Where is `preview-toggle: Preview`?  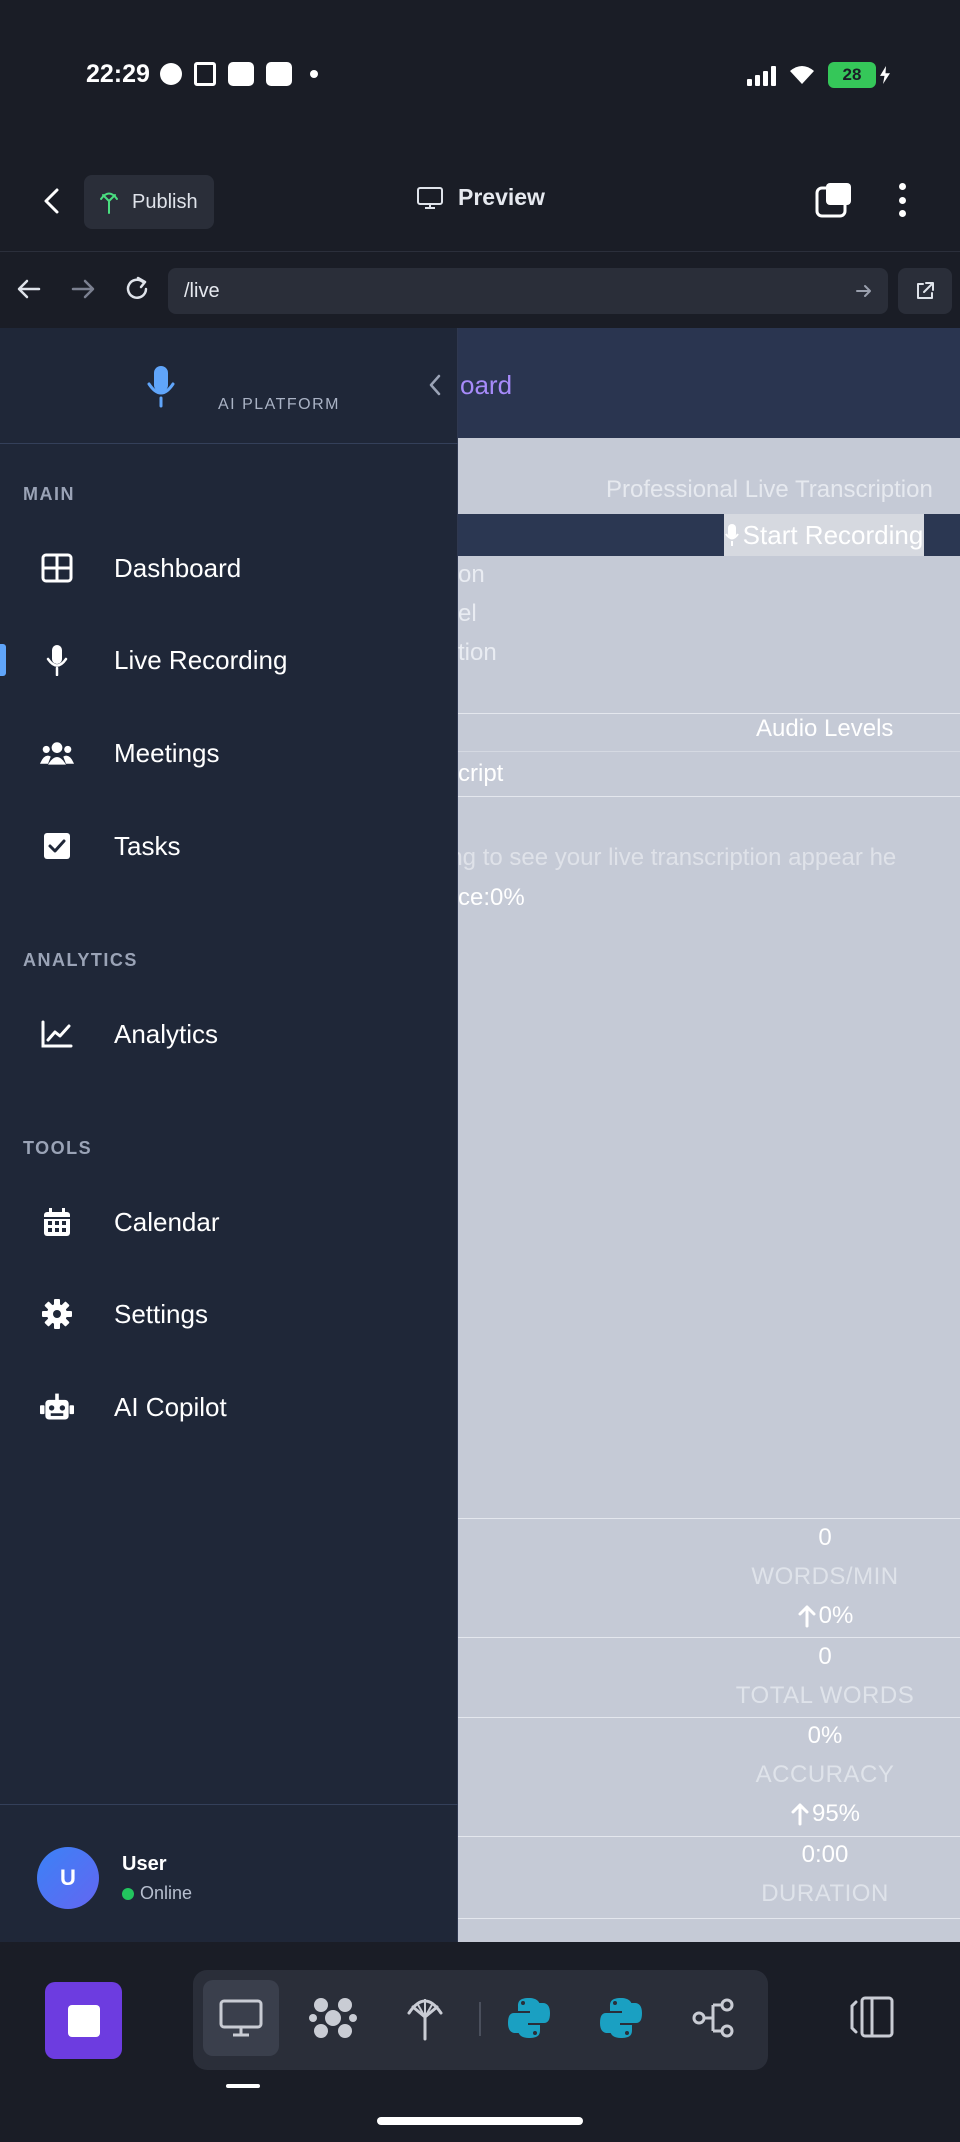 preview-toggle: Preview is located at coordinates (480, 197).